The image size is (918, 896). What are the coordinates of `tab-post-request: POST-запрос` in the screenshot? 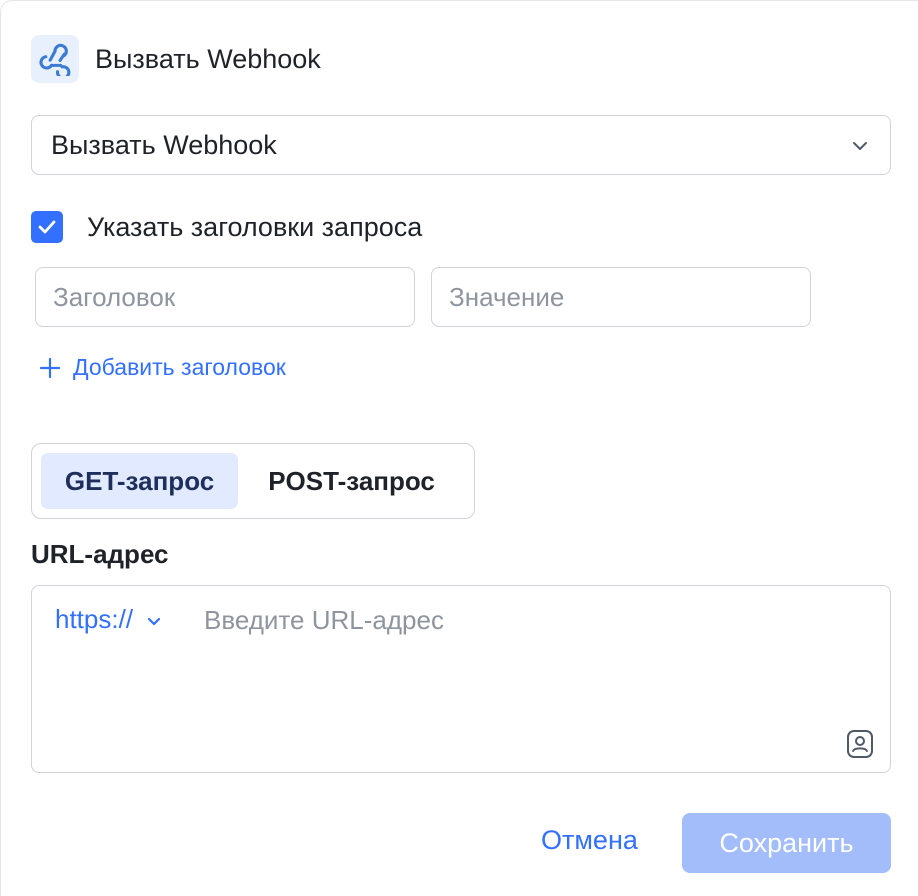 It's located at (351, 481).